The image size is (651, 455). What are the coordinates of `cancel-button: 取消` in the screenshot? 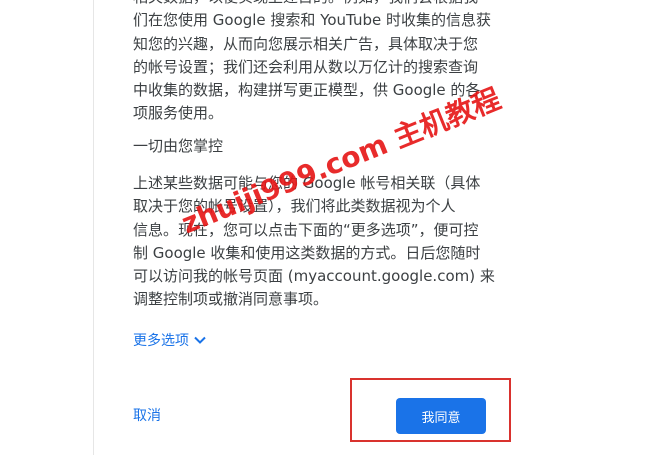 It's located at (147, 415).